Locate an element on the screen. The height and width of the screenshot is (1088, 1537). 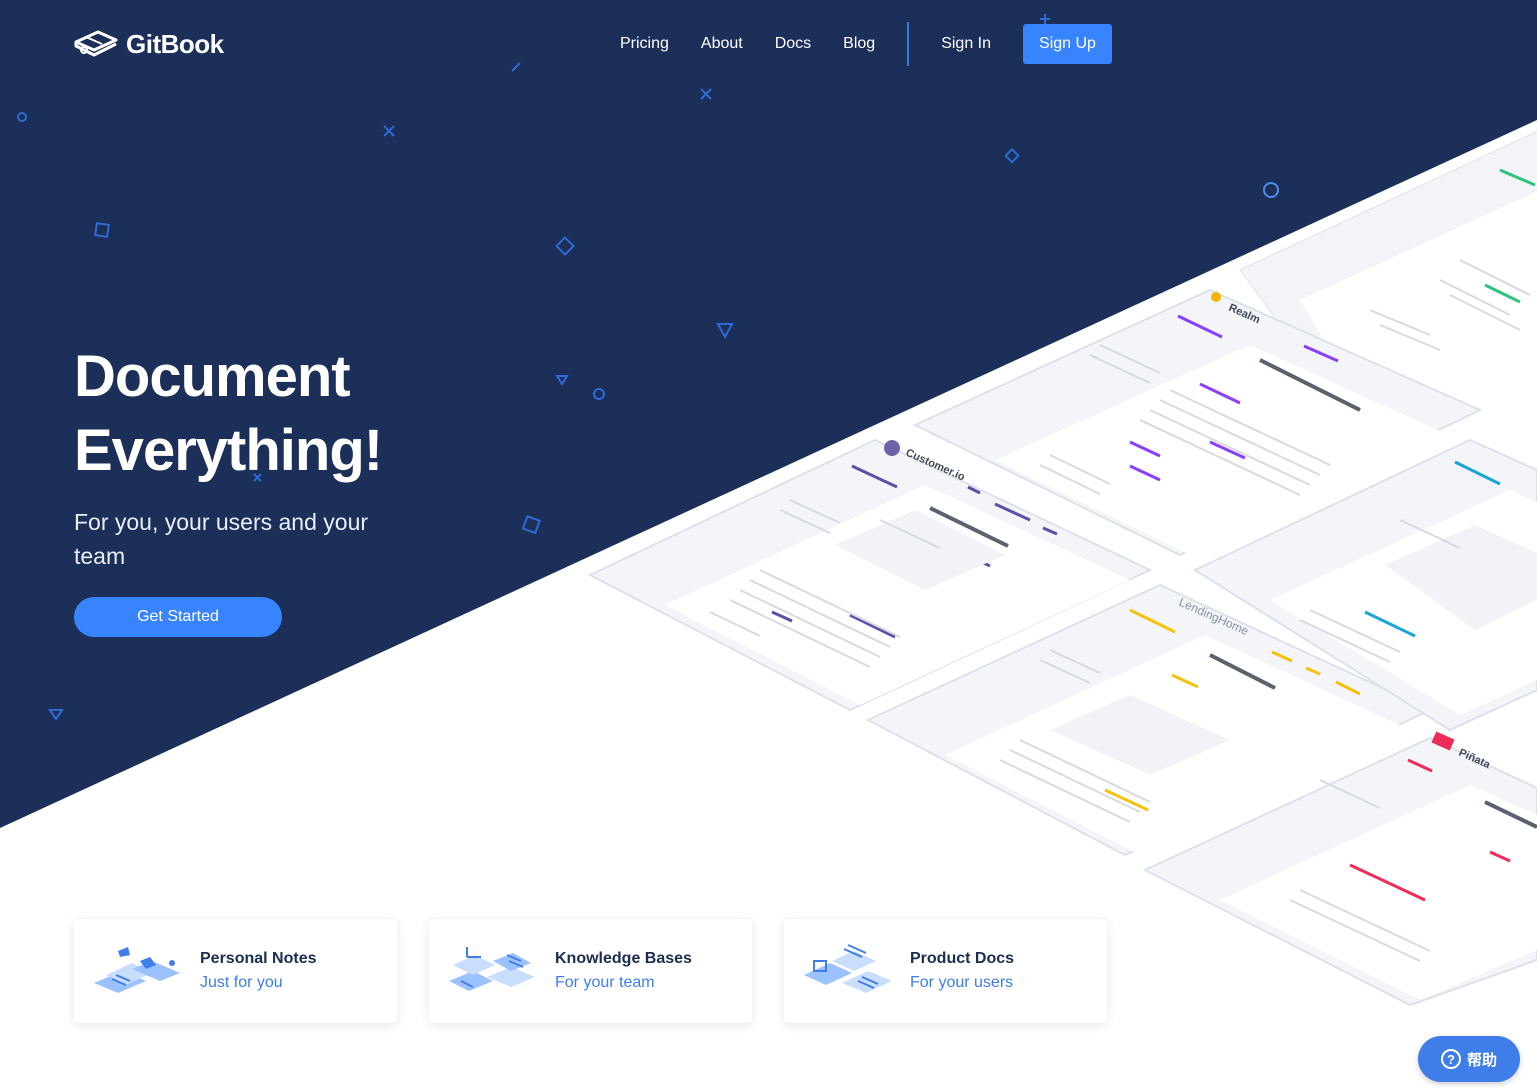
card-title: Knowledge Bases is located at coordinates (623, 958).